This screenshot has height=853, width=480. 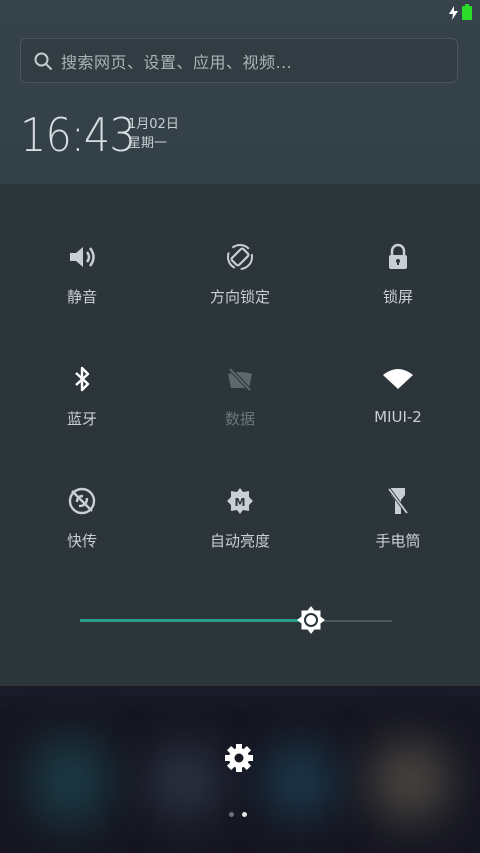 What do you see at coordinates (239, 541) in the screenshot?
I see `toggle-label: 自动亮度` at bounding box center [239, 541].